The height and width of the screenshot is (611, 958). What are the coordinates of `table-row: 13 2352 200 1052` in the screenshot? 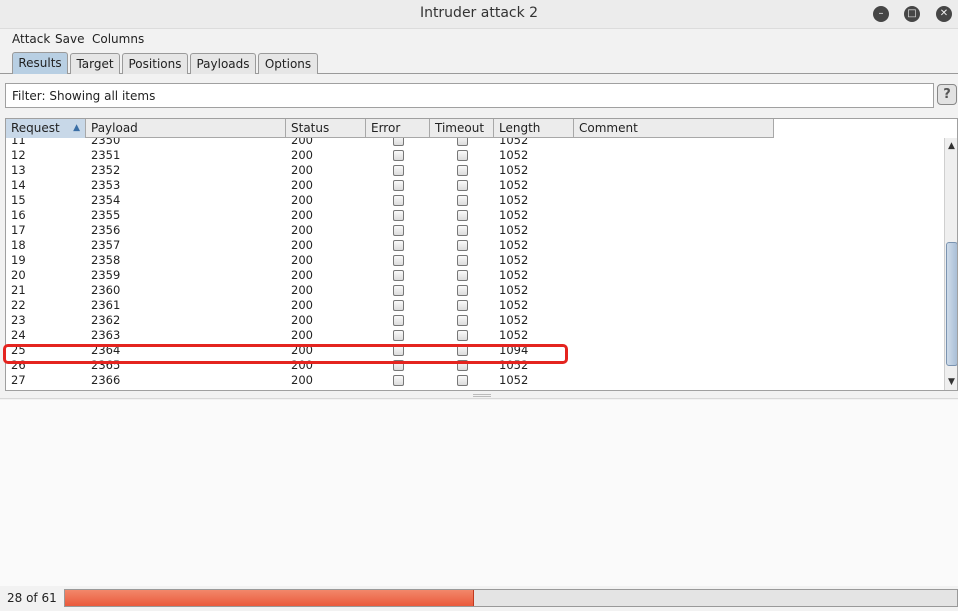 It's located at (390, 170).